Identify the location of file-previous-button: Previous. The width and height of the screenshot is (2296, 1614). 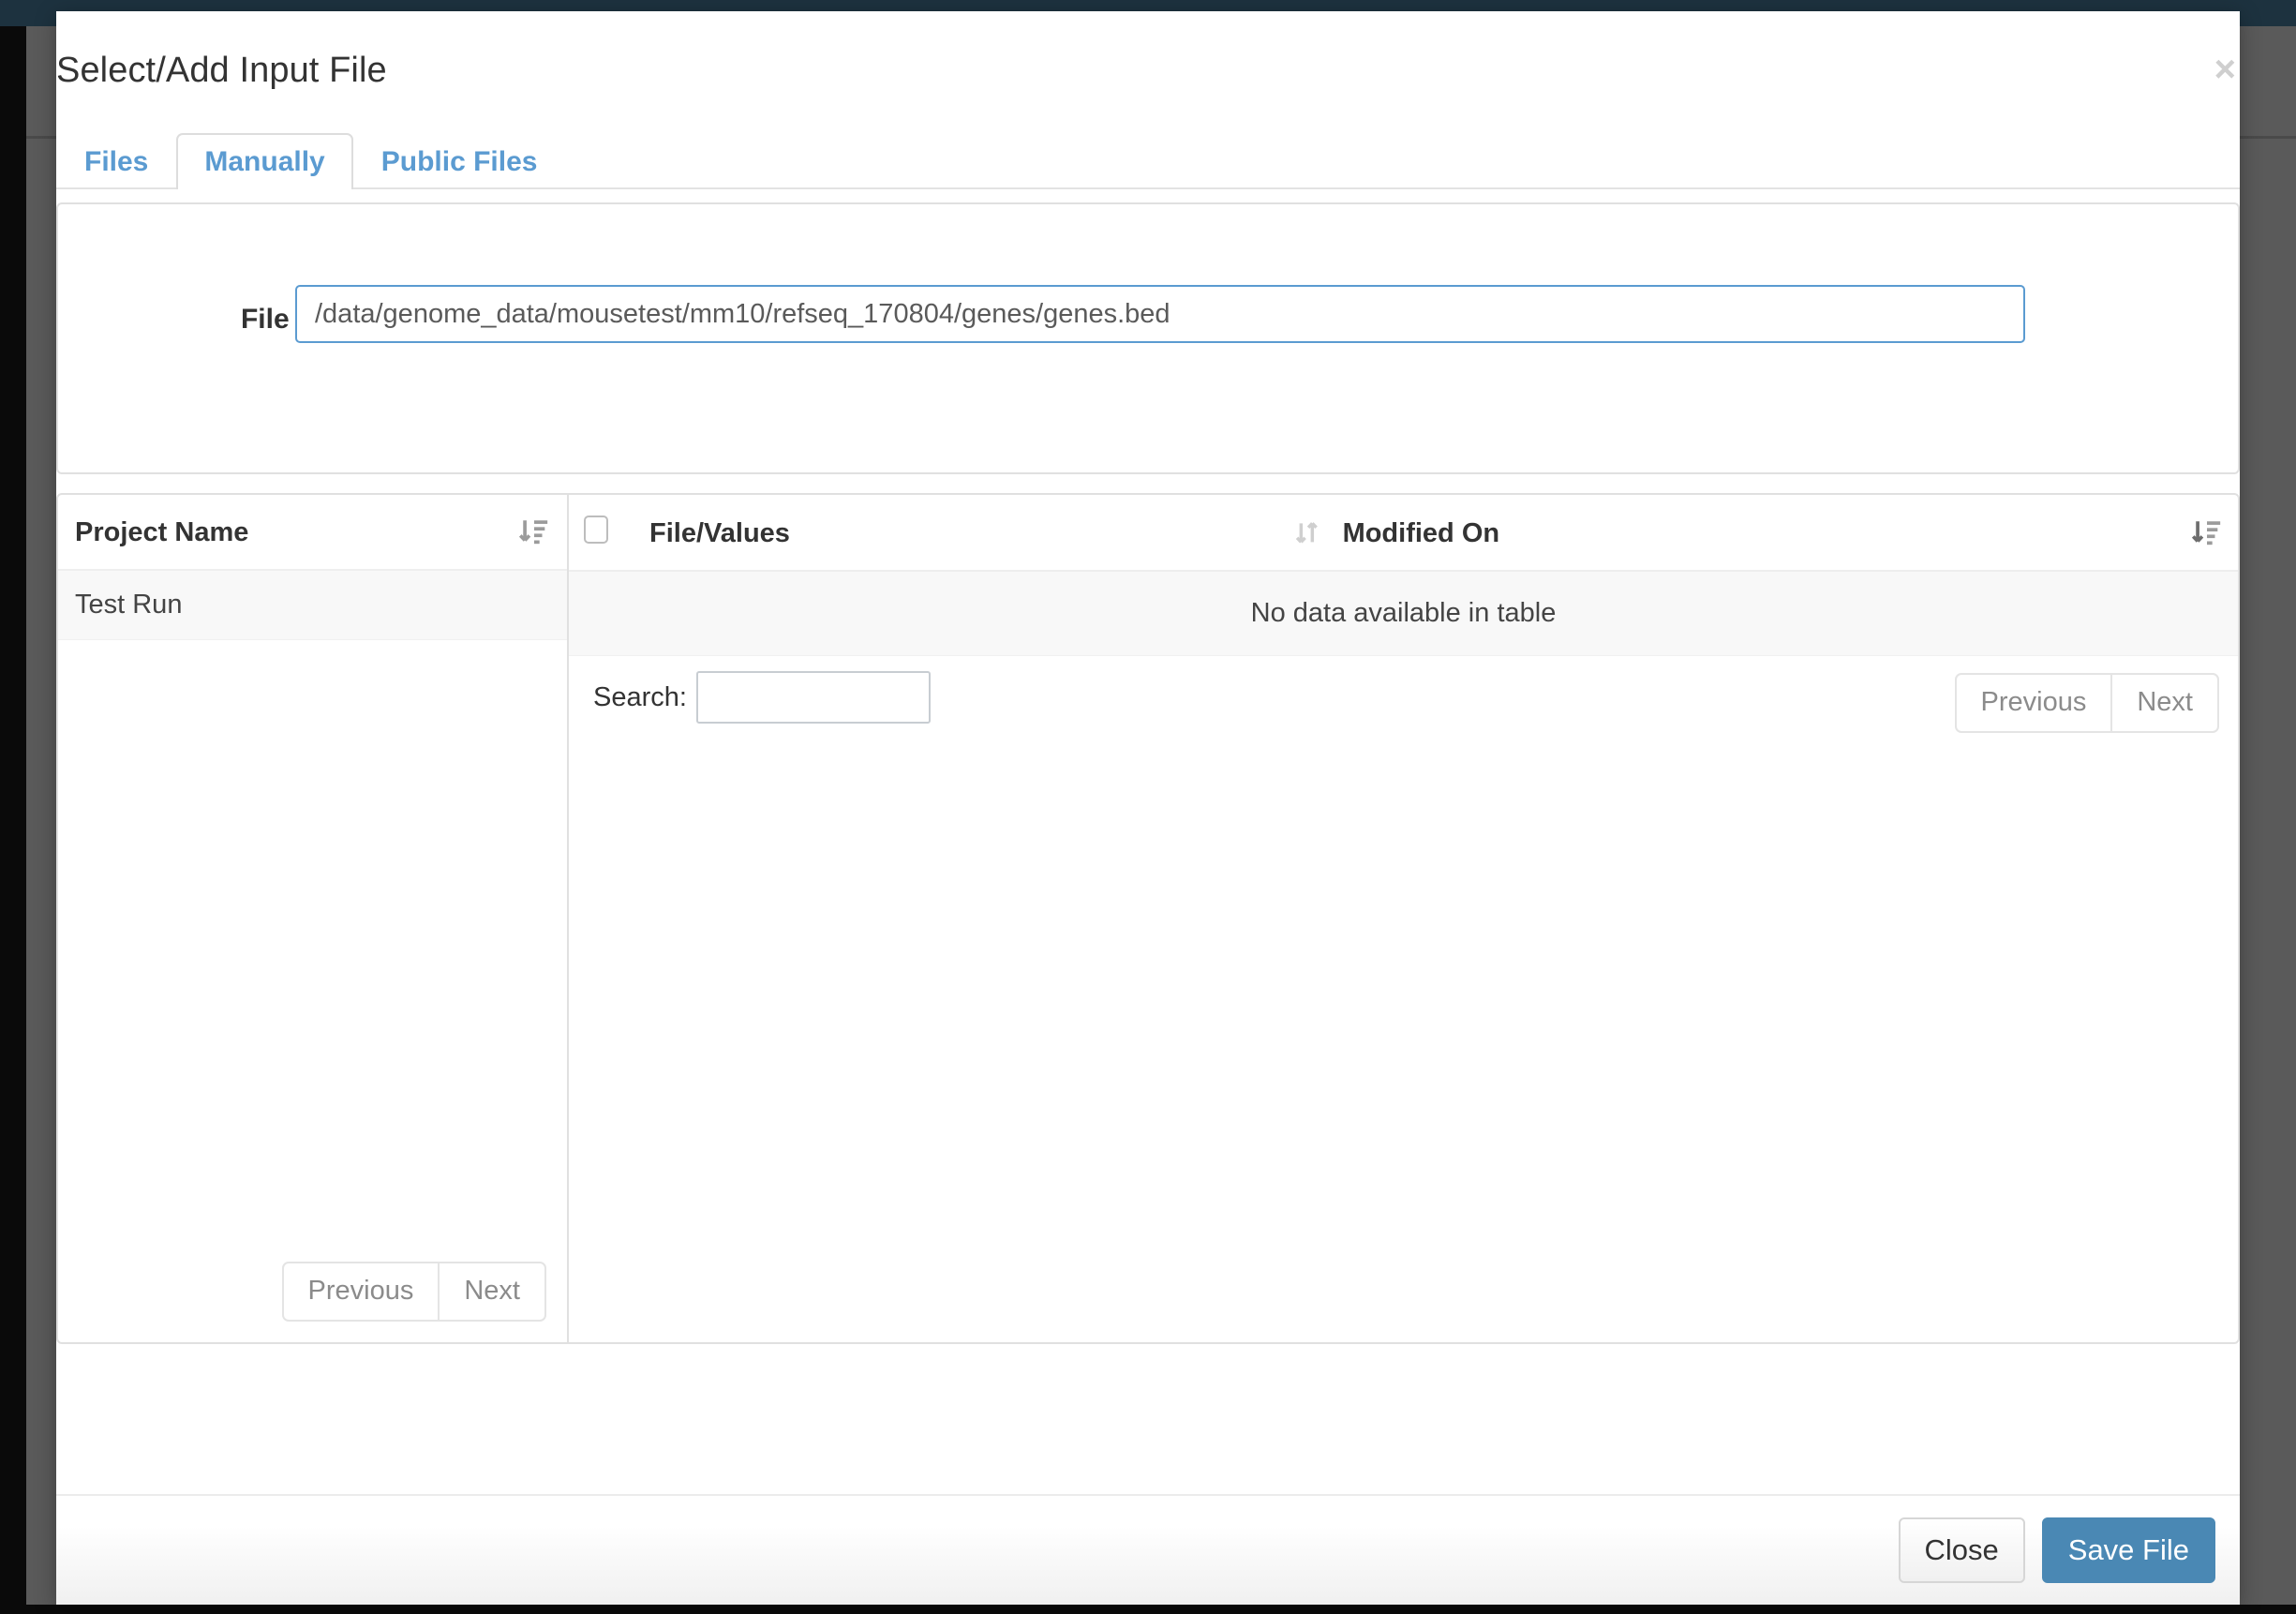
(2033, 703).